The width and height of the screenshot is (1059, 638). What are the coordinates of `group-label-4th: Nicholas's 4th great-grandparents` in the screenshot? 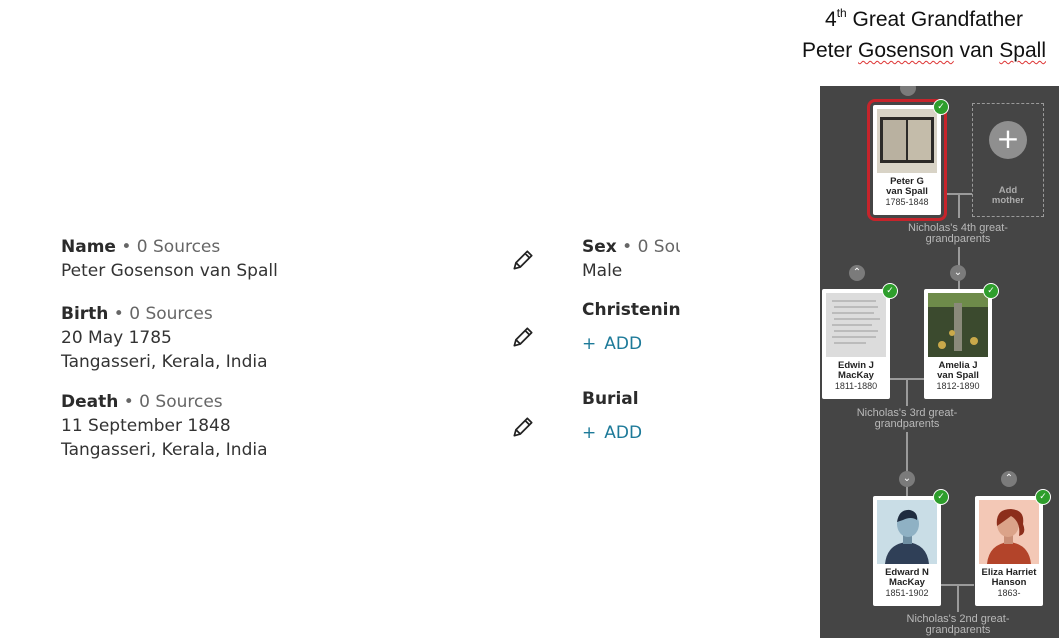 It's located at (958, 233).